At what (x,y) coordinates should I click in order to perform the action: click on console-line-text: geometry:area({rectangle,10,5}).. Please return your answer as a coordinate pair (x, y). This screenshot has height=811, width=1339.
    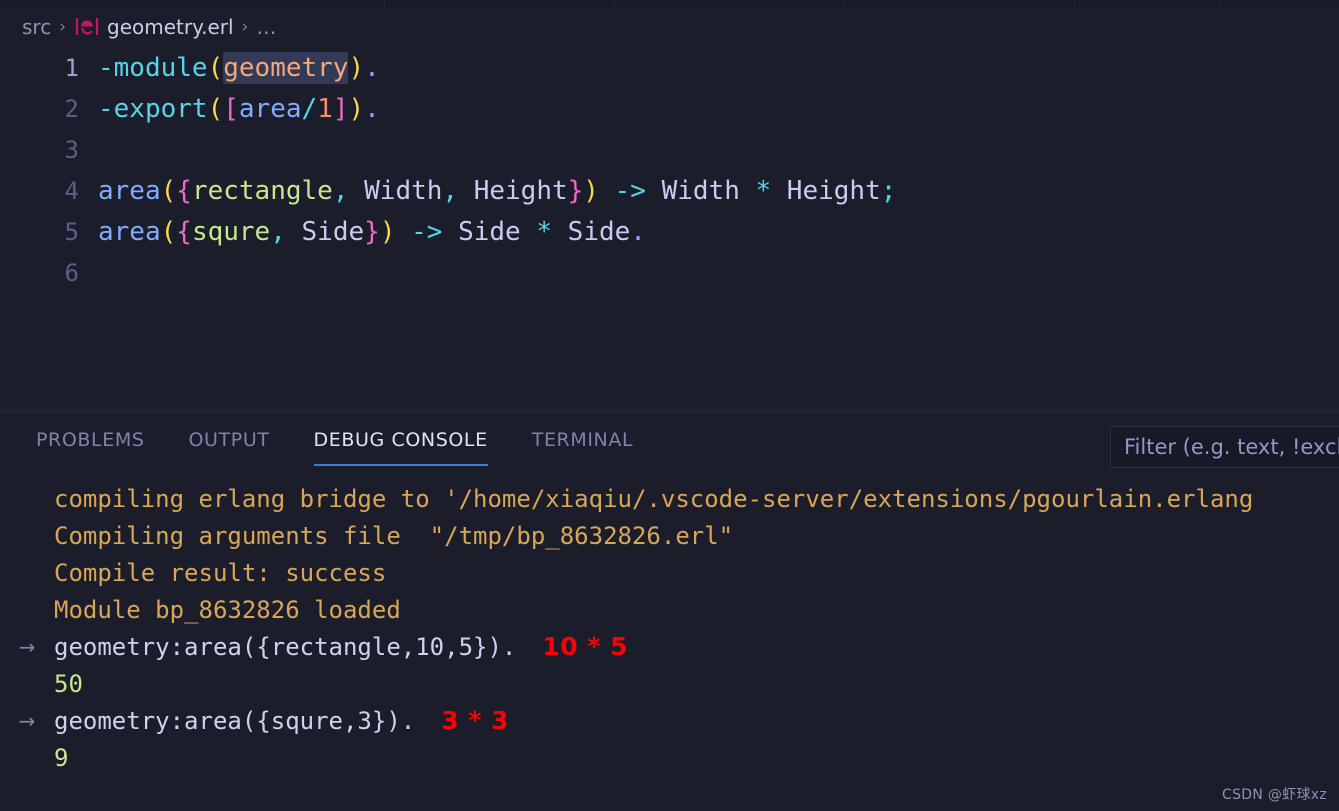
    Looking at the image, I should click on (285, 647).